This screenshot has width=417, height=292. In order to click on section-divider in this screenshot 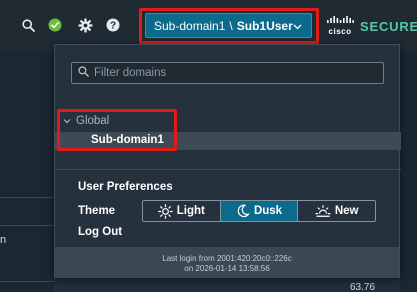, I will do `click(228, 169)`.